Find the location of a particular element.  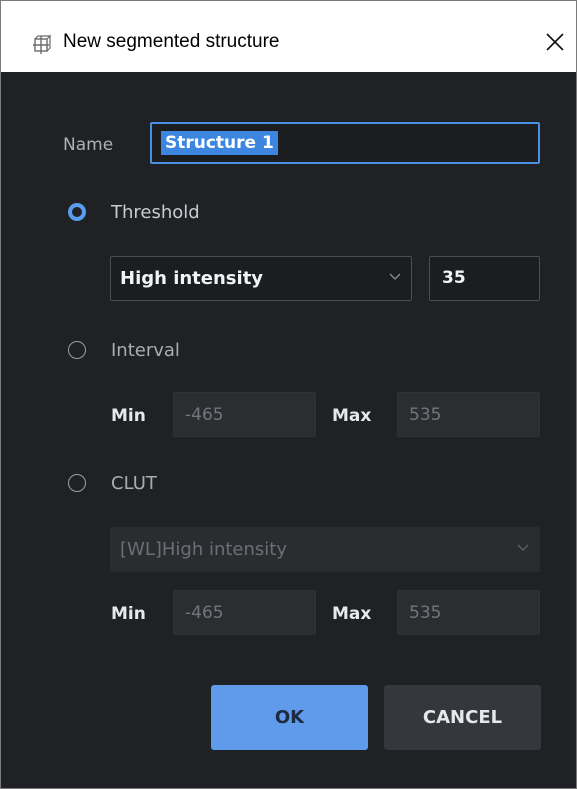

clut-max-value: 535 is located at coordinates (425, 613).